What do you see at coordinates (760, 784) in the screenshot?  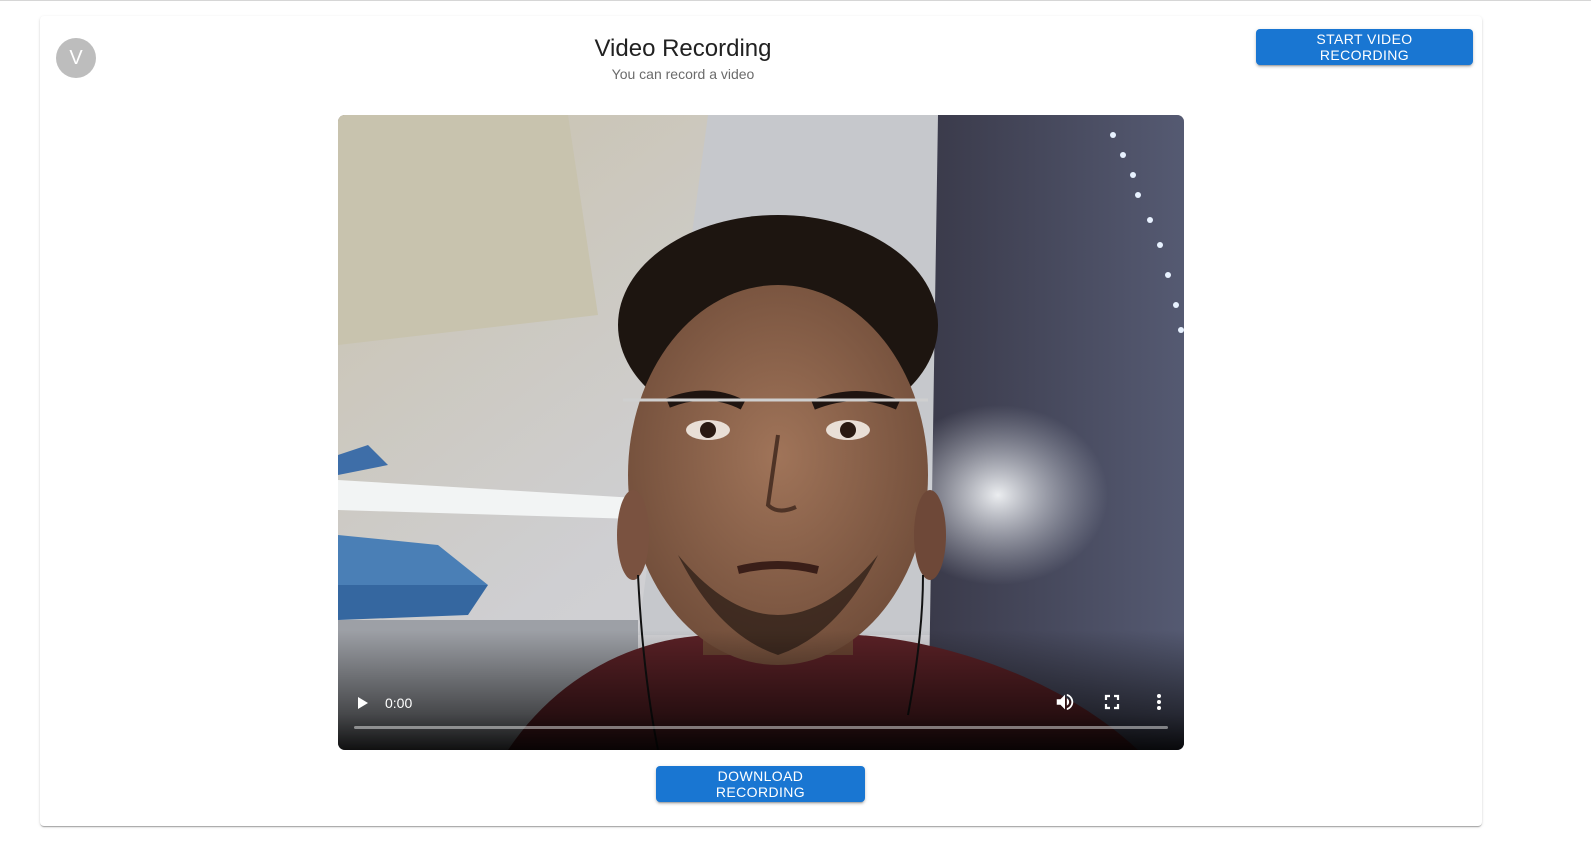 I see `download-recording-button: DOWNLOAD RECORDING` at bounding box center [760, 784].